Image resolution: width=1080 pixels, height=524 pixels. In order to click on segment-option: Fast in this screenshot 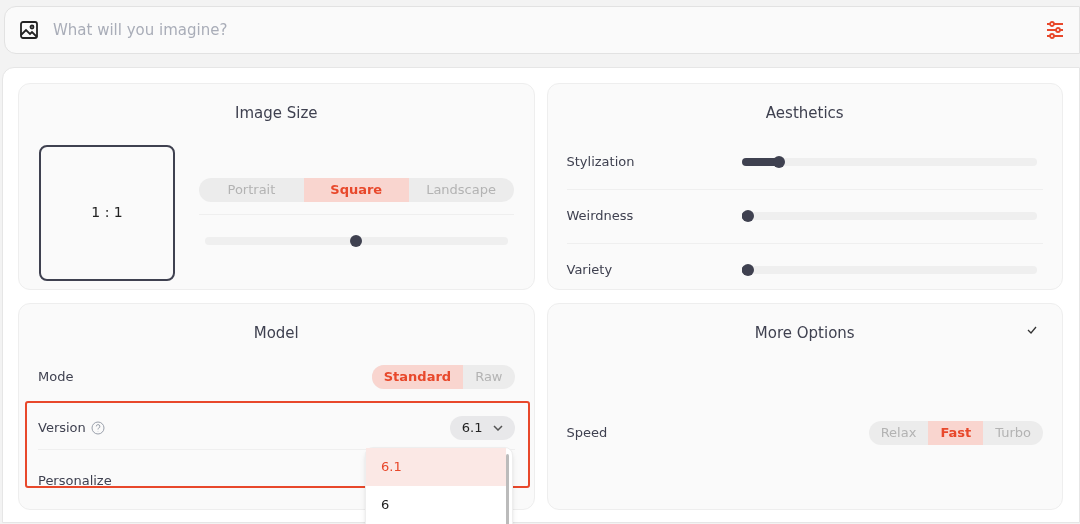, I will do `click(956, 432)`.